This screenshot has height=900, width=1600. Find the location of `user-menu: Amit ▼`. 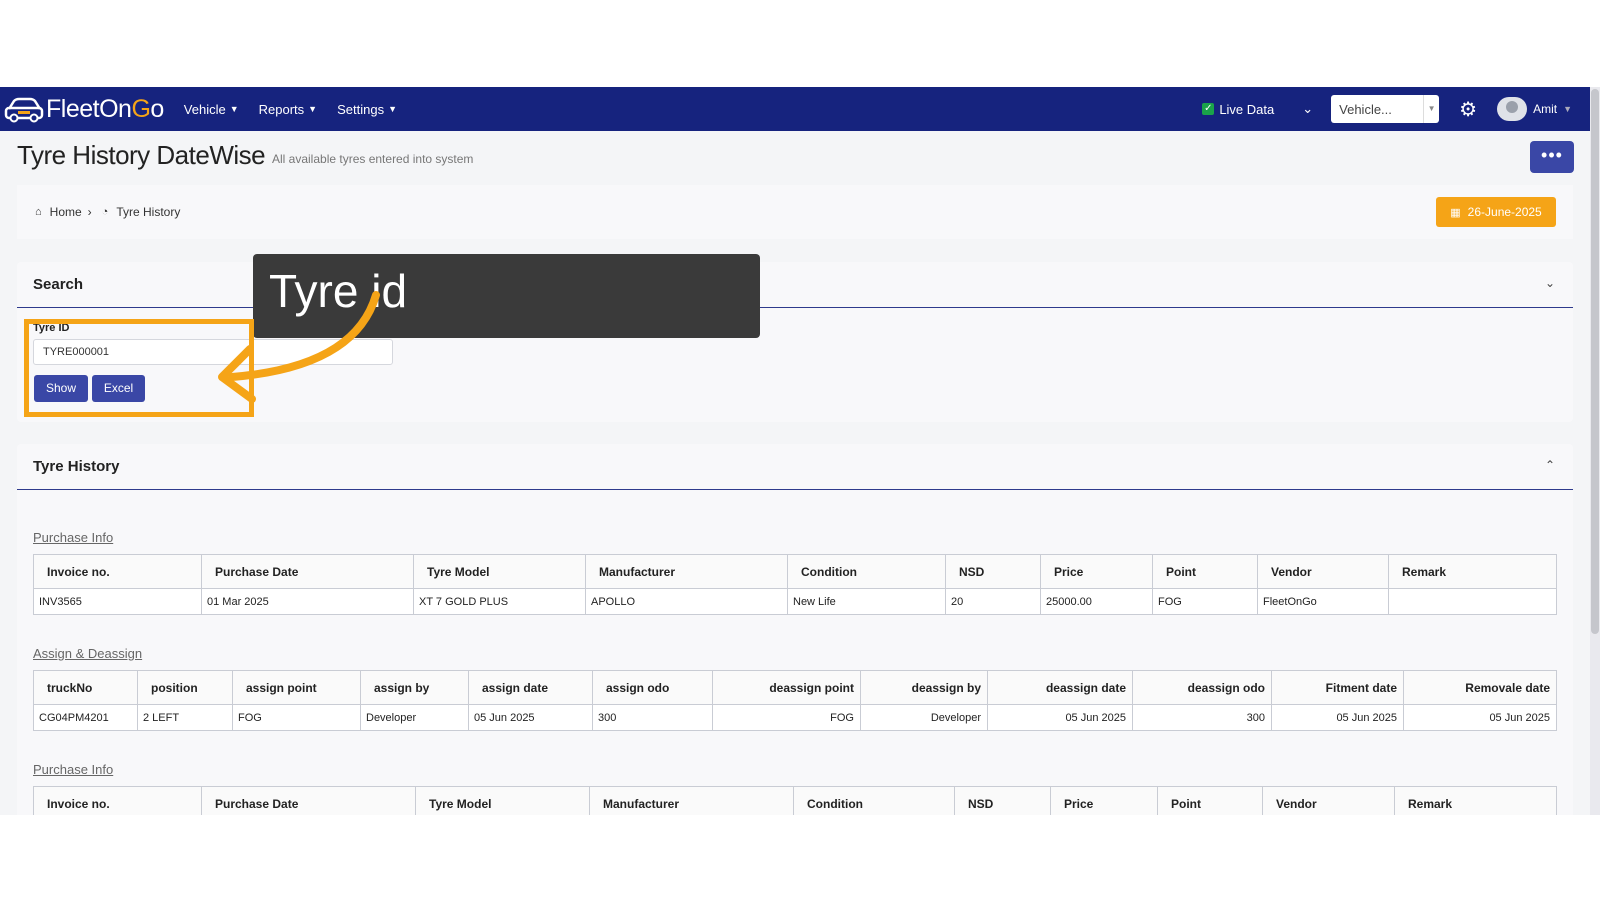

user-menu: Amit ▼ is located at coordinates (1534, 109).